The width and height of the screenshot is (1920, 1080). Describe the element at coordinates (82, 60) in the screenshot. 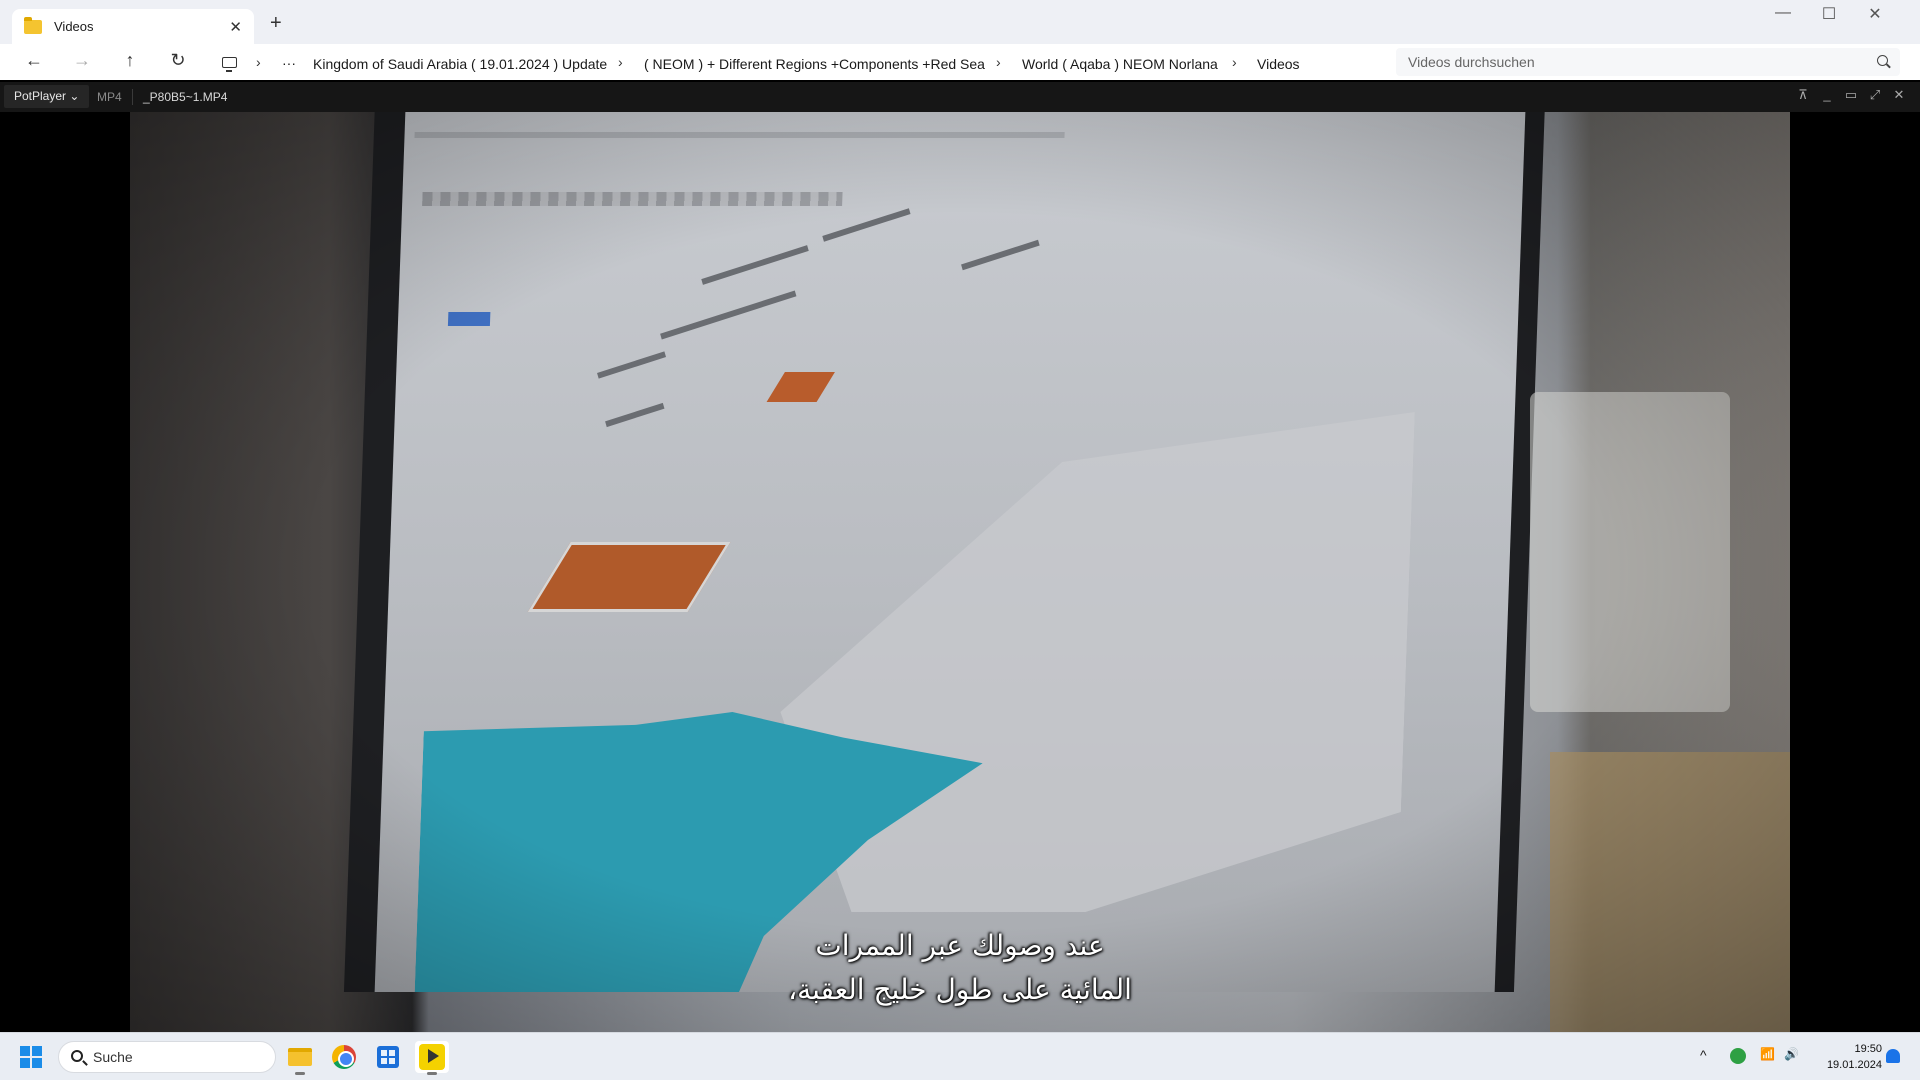

I see `forward-button: →` at that location.